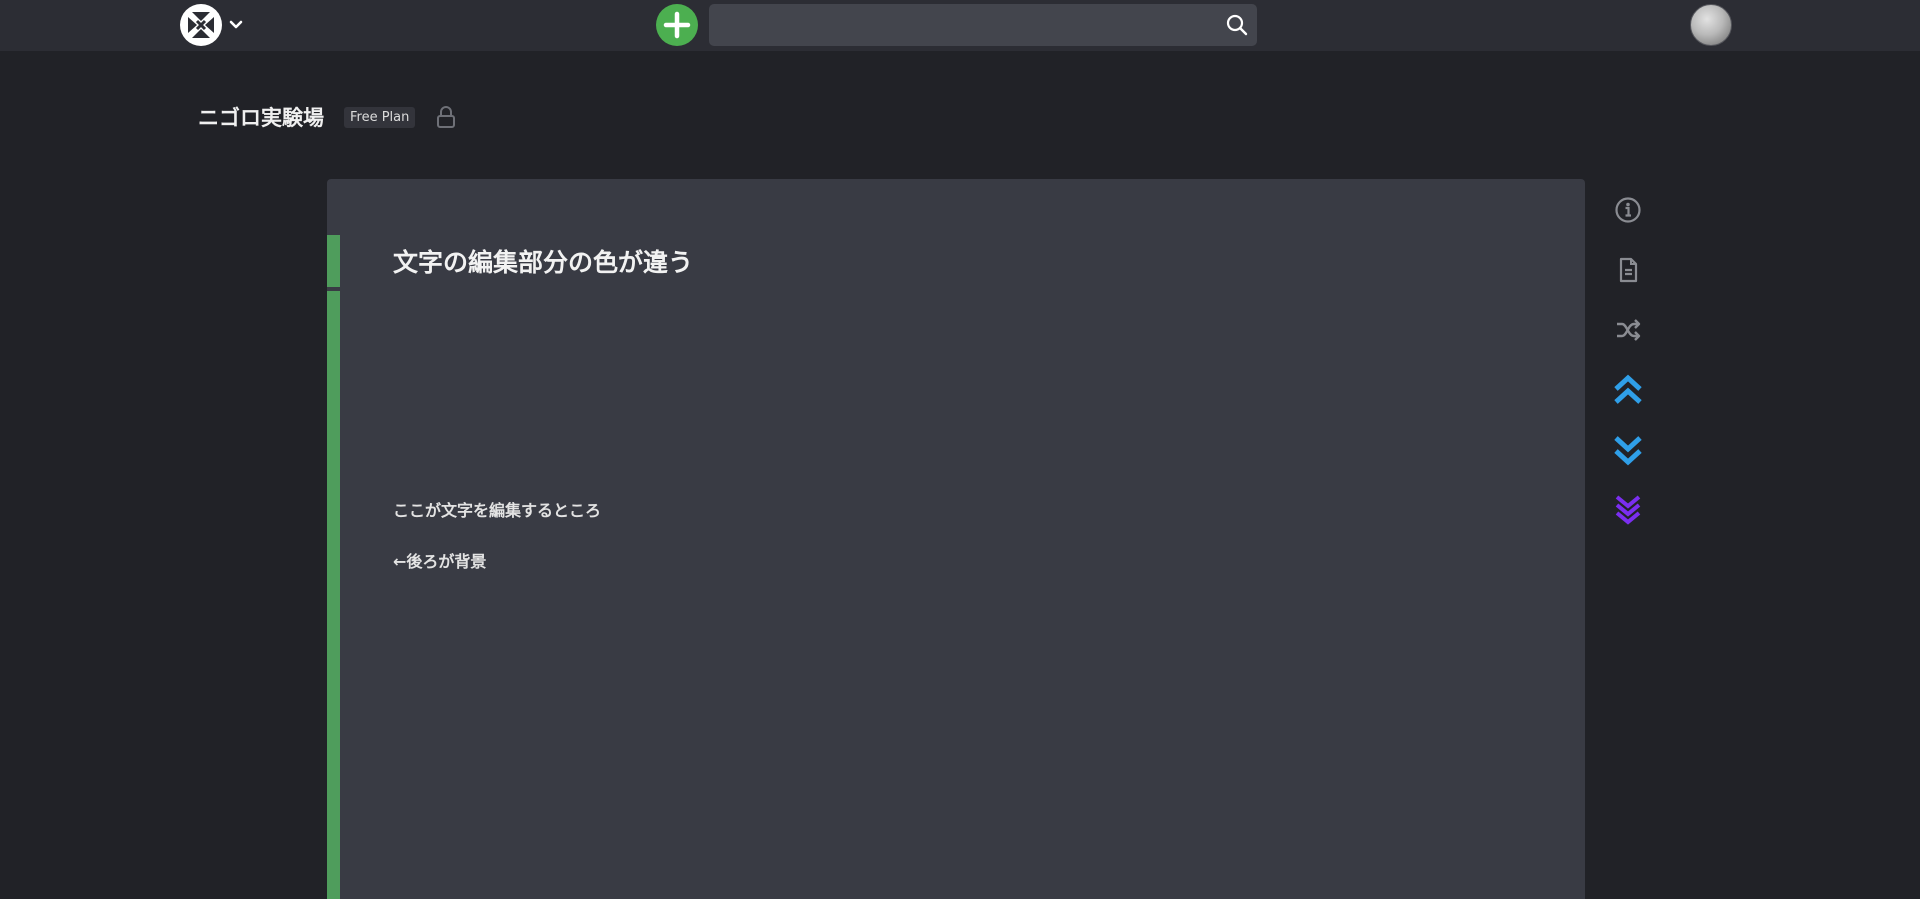  What do you see at coordinates (446, 117) in the screenshot?
I see `lock-icon` at bounding box center [446, 117].